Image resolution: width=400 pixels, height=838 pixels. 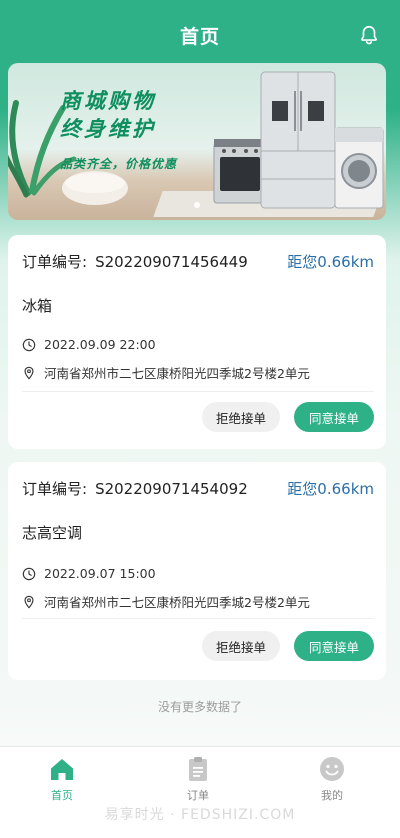 I want to click on order-header: 订单编号: S202209071454092 距您0.66km, so click(x=198, y=488).